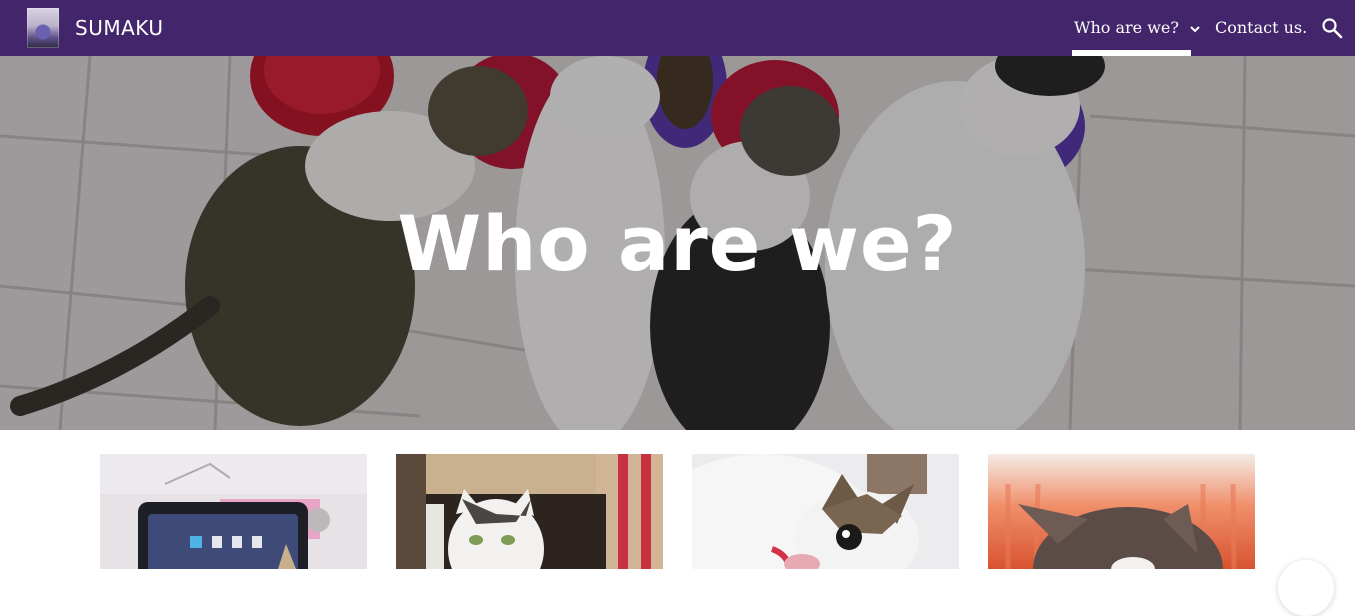 The image size is (1355, 616). What do you see at coordinates (1332, 28) in the screenshot?
I see `search-icon` at bounding box center [1332, 28].